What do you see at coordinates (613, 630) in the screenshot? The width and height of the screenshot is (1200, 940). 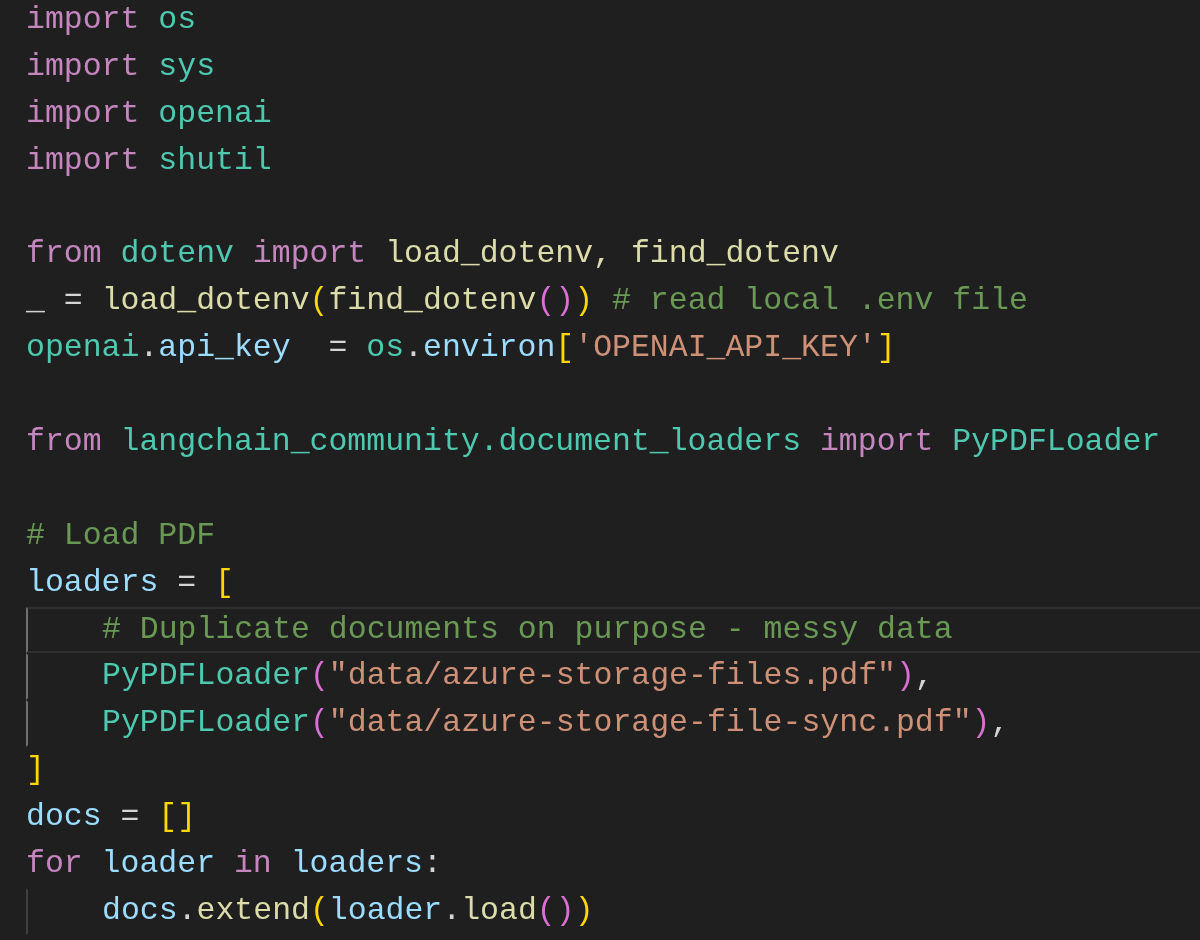 I see `current-code-line: # Duplicate documents on purpose - messy data` at bounding box center [613, 630].